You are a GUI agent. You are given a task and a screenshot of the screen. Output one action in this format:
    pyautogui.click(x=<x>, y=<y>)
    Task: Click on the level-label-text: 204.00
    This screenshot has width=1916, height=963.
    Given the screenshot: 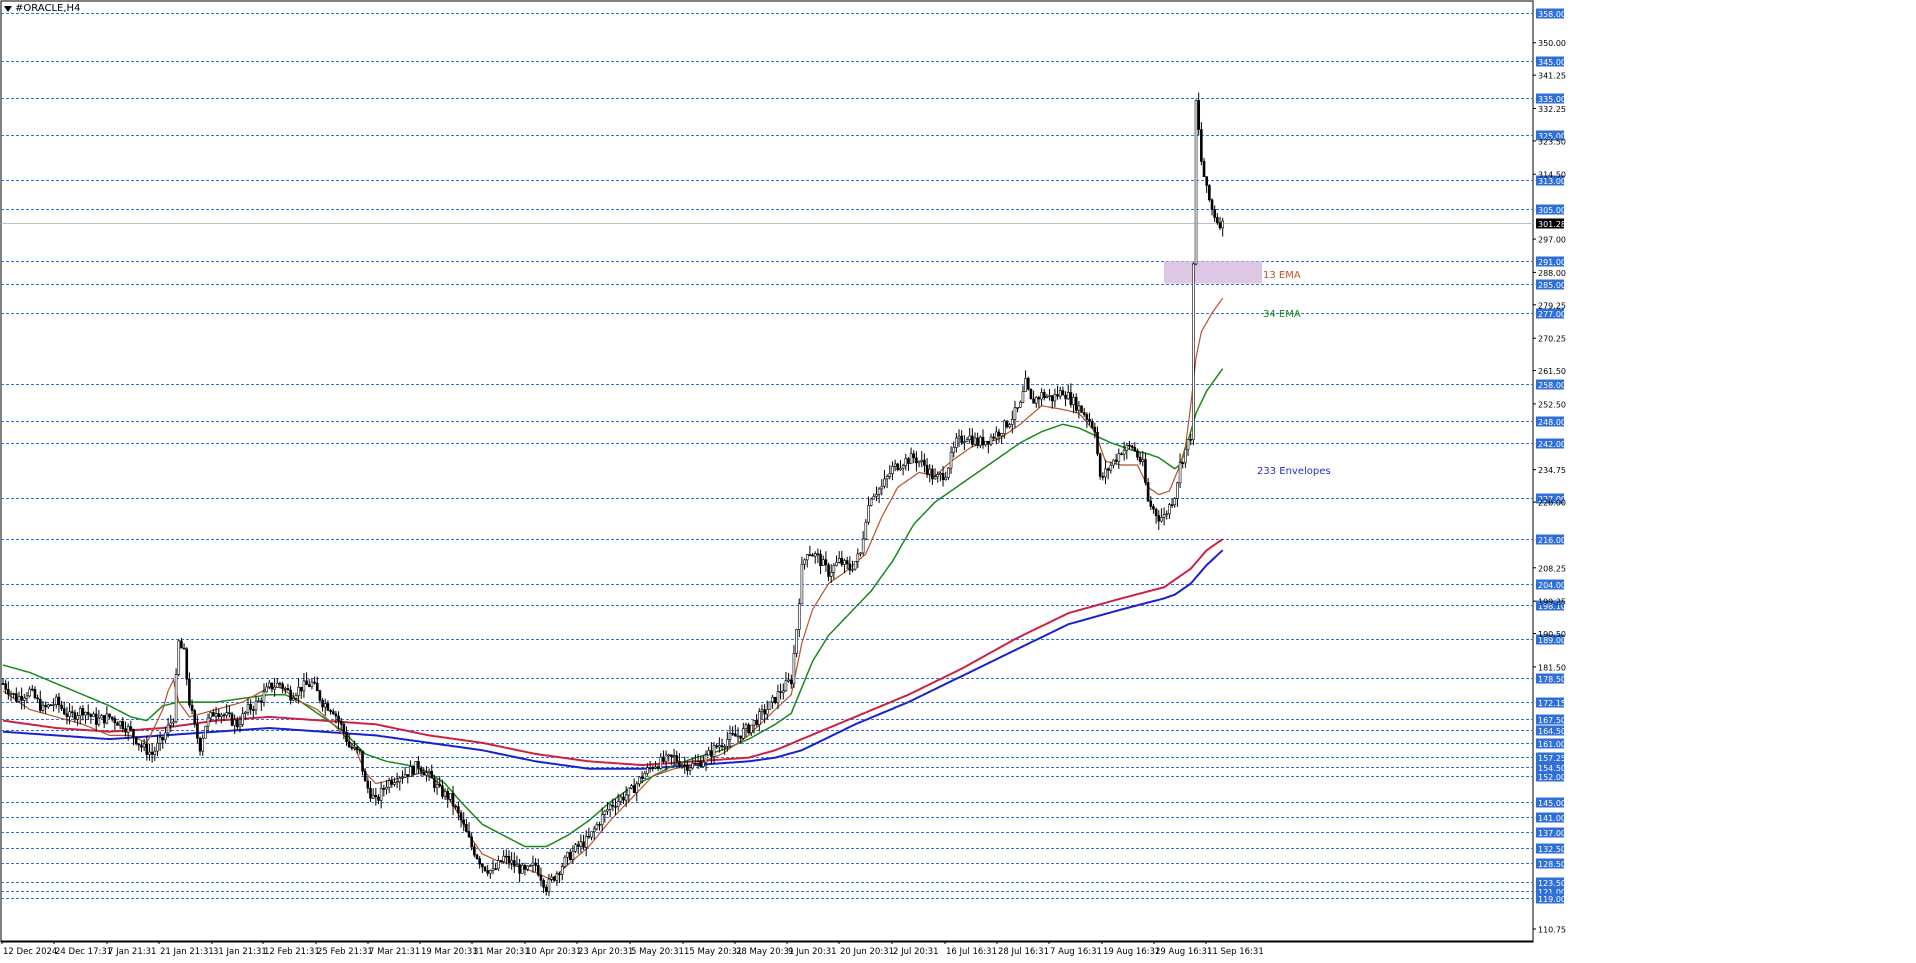 What is the action you would take?
    pyautogui.click(x=1552, y=585)
    